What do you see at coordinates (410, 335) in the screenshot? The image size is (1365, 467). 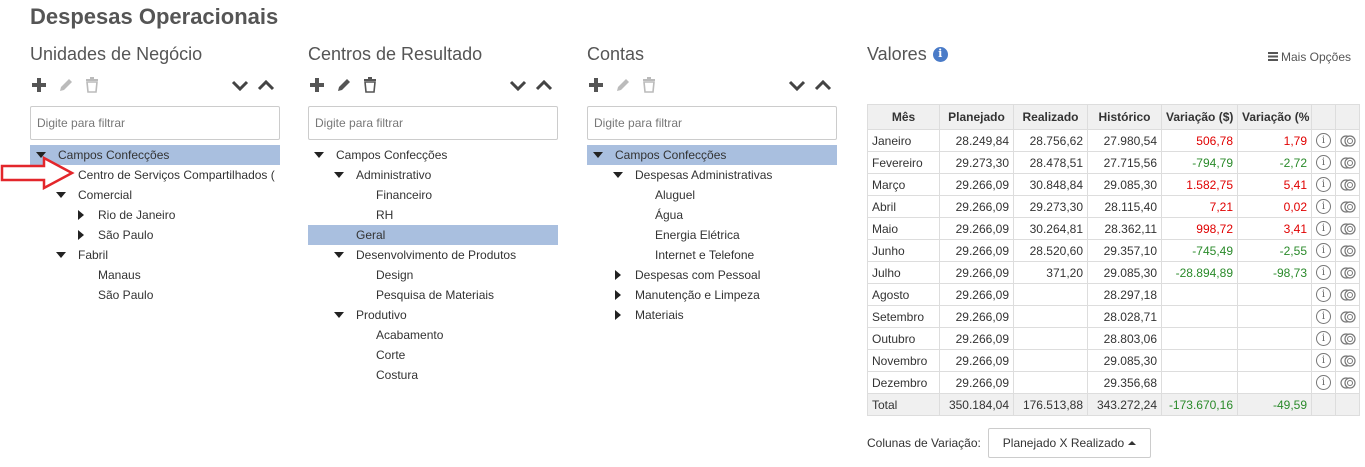 I see `tree-item-label: Acabamento` at bounding box center [410, 335].